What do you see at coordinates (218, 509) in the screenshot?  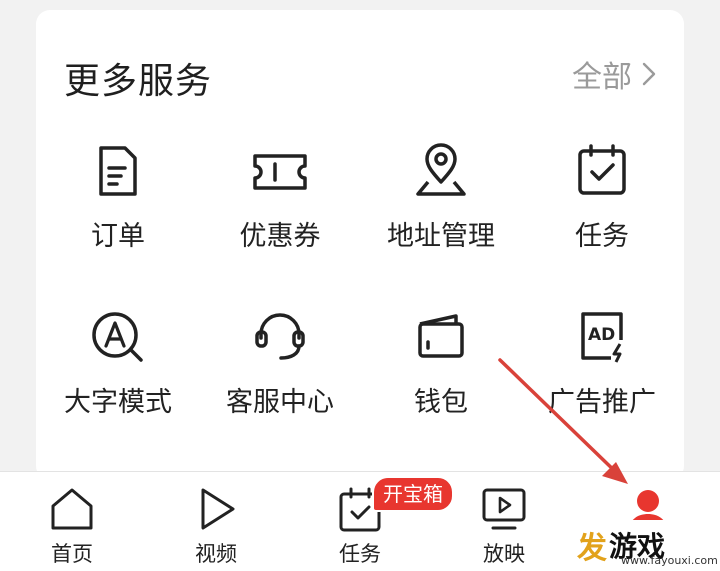 I see `play-icon` at bounding box center [218, 509].